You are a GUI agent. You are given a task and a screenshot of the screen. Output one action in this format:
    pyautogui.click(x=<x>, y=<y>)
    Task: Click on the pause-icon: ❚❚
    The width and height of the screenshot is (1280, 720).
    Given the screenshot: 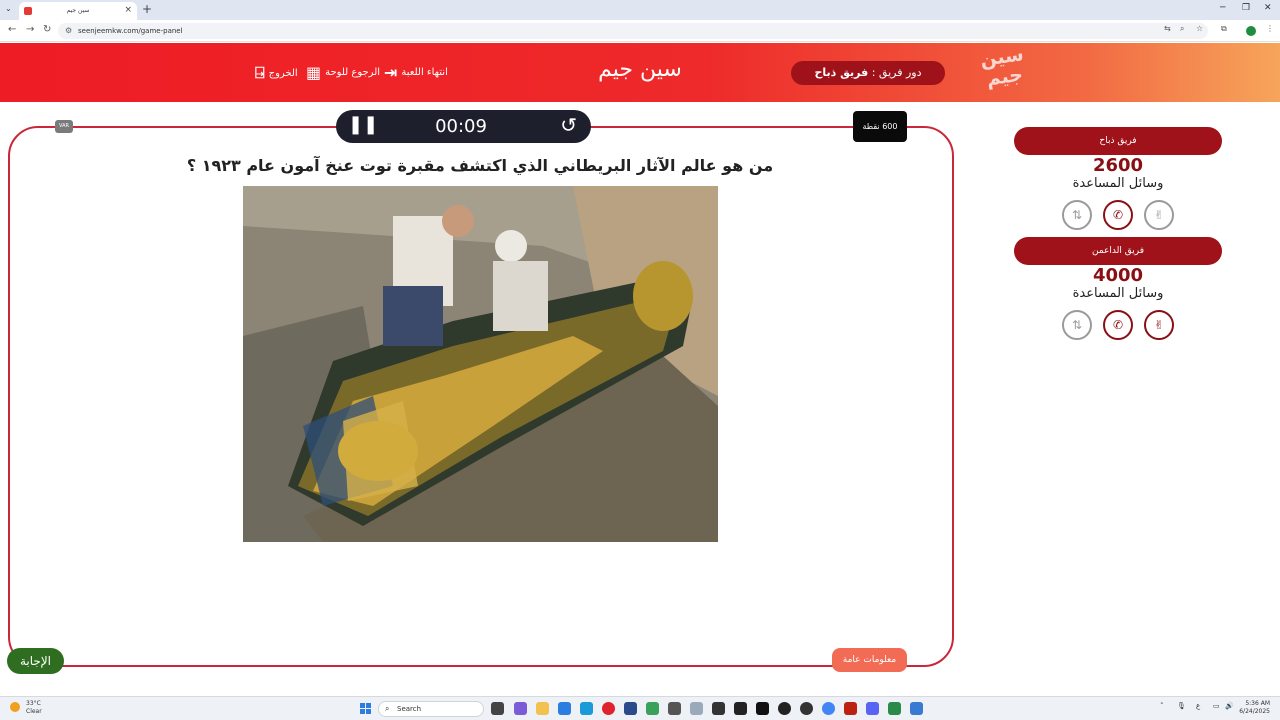 What is the action you would take?
    pyautogui.click(x=363, y=124)
    